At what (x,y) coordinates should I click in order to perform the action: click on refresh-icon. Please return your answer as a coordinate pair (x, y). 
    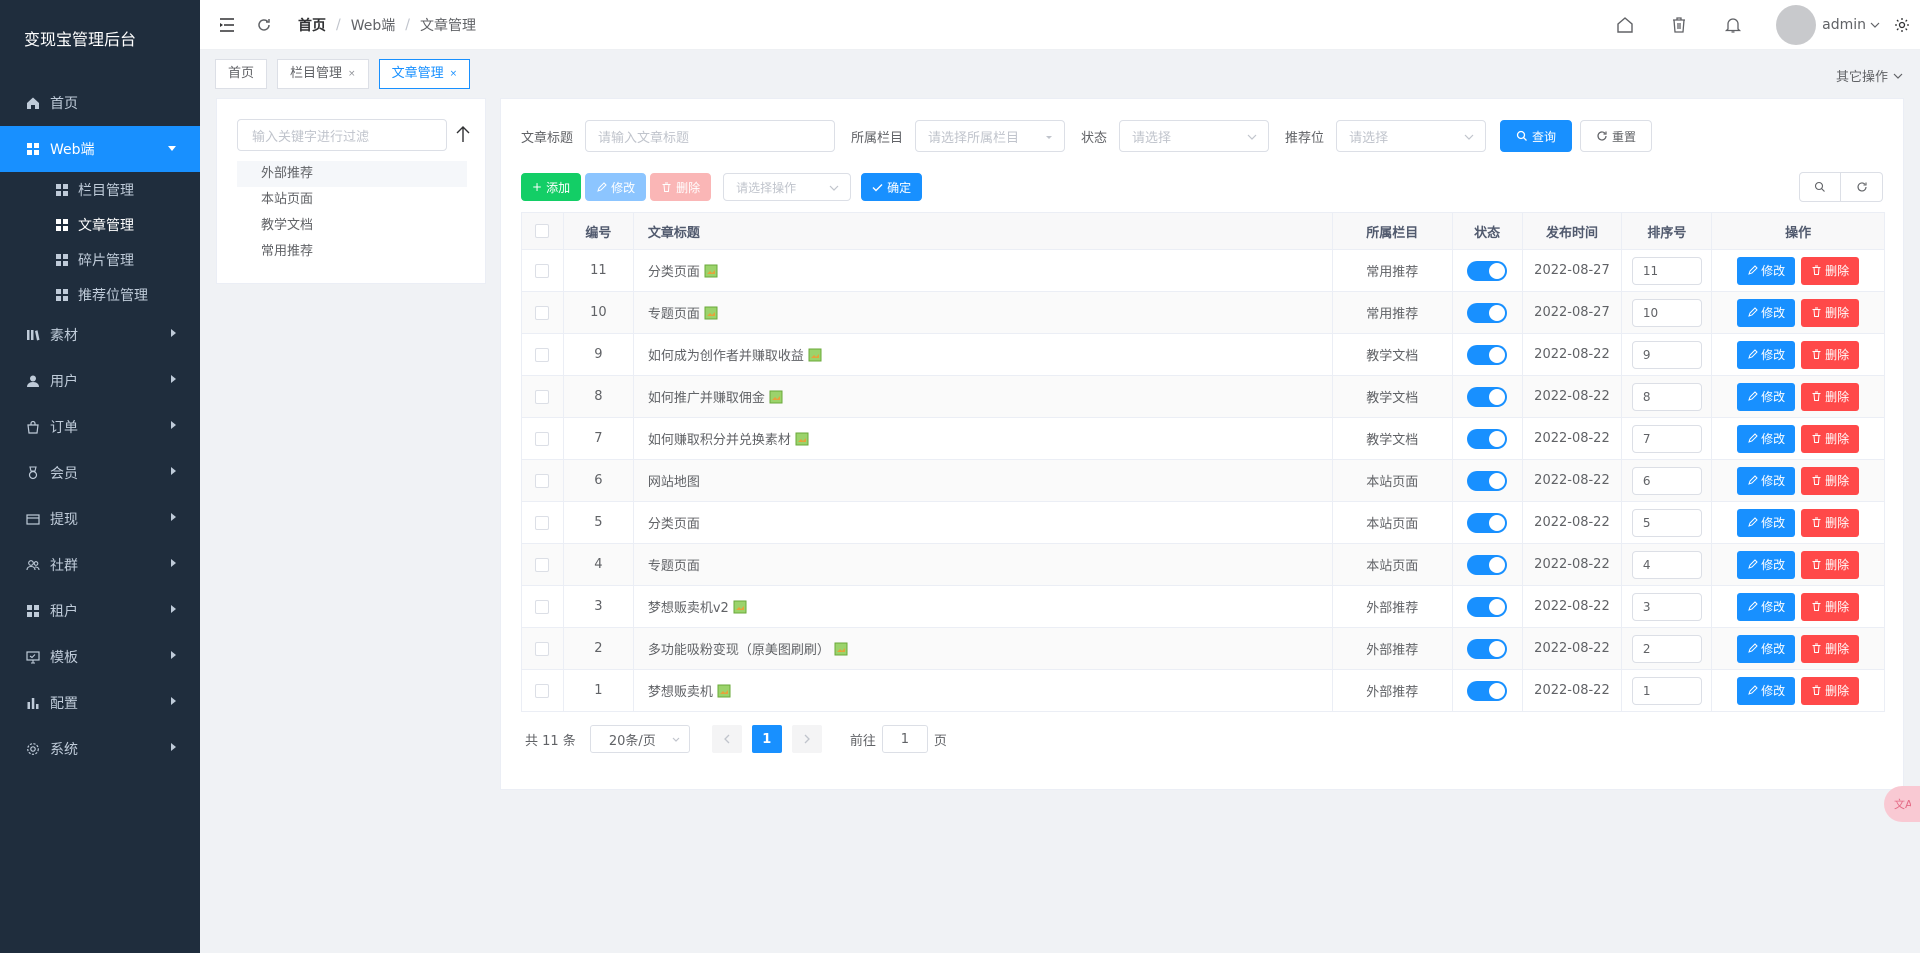
    Looking at the image, I should click on (264, 25).